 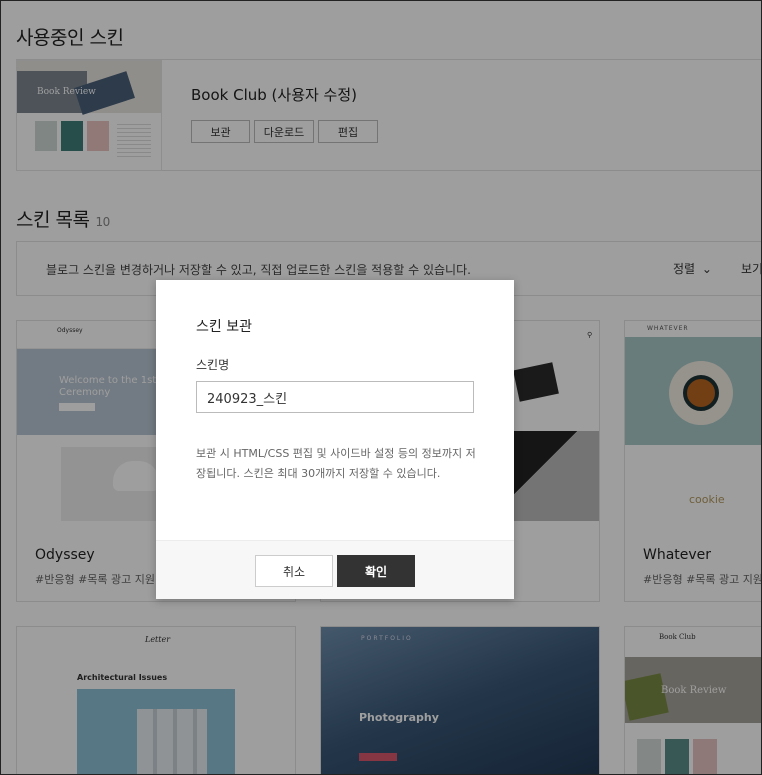 What do you see at coordinates (213, 365) in the screenshot?
I see `skin-name-label: 스킨명` at bounding box center [213, 365].